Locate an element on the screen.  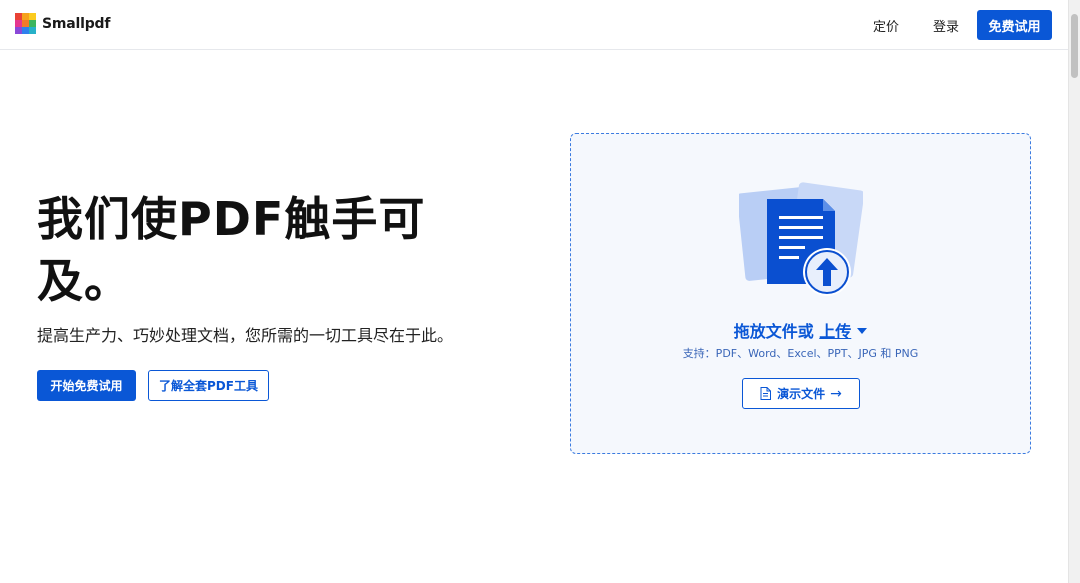
brand-logo: Smallpdf is located at coordinates (62, 23).